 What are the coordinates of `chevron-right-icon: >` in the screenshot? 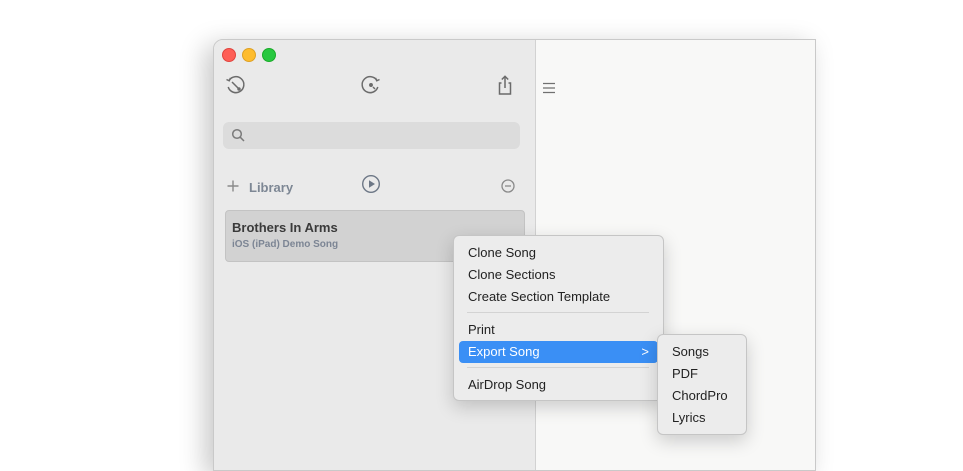 It's located at (645, 351).